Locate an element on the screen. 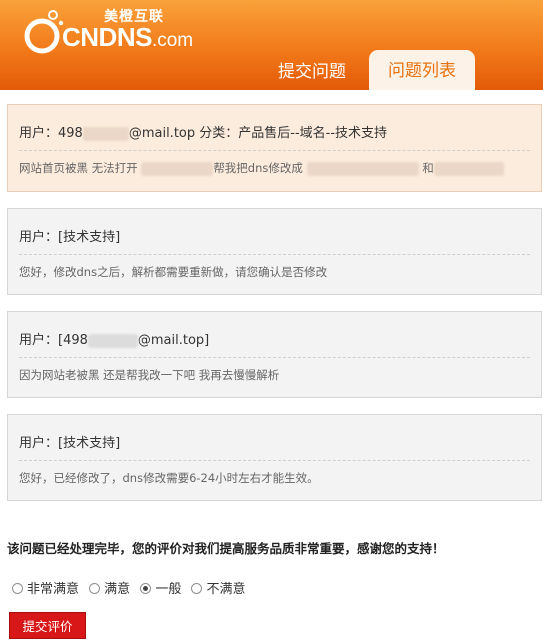 This screenshot has height=640, width=543. rating-option-unsatisfied: 不满意 is located at coordinates (218, 587).